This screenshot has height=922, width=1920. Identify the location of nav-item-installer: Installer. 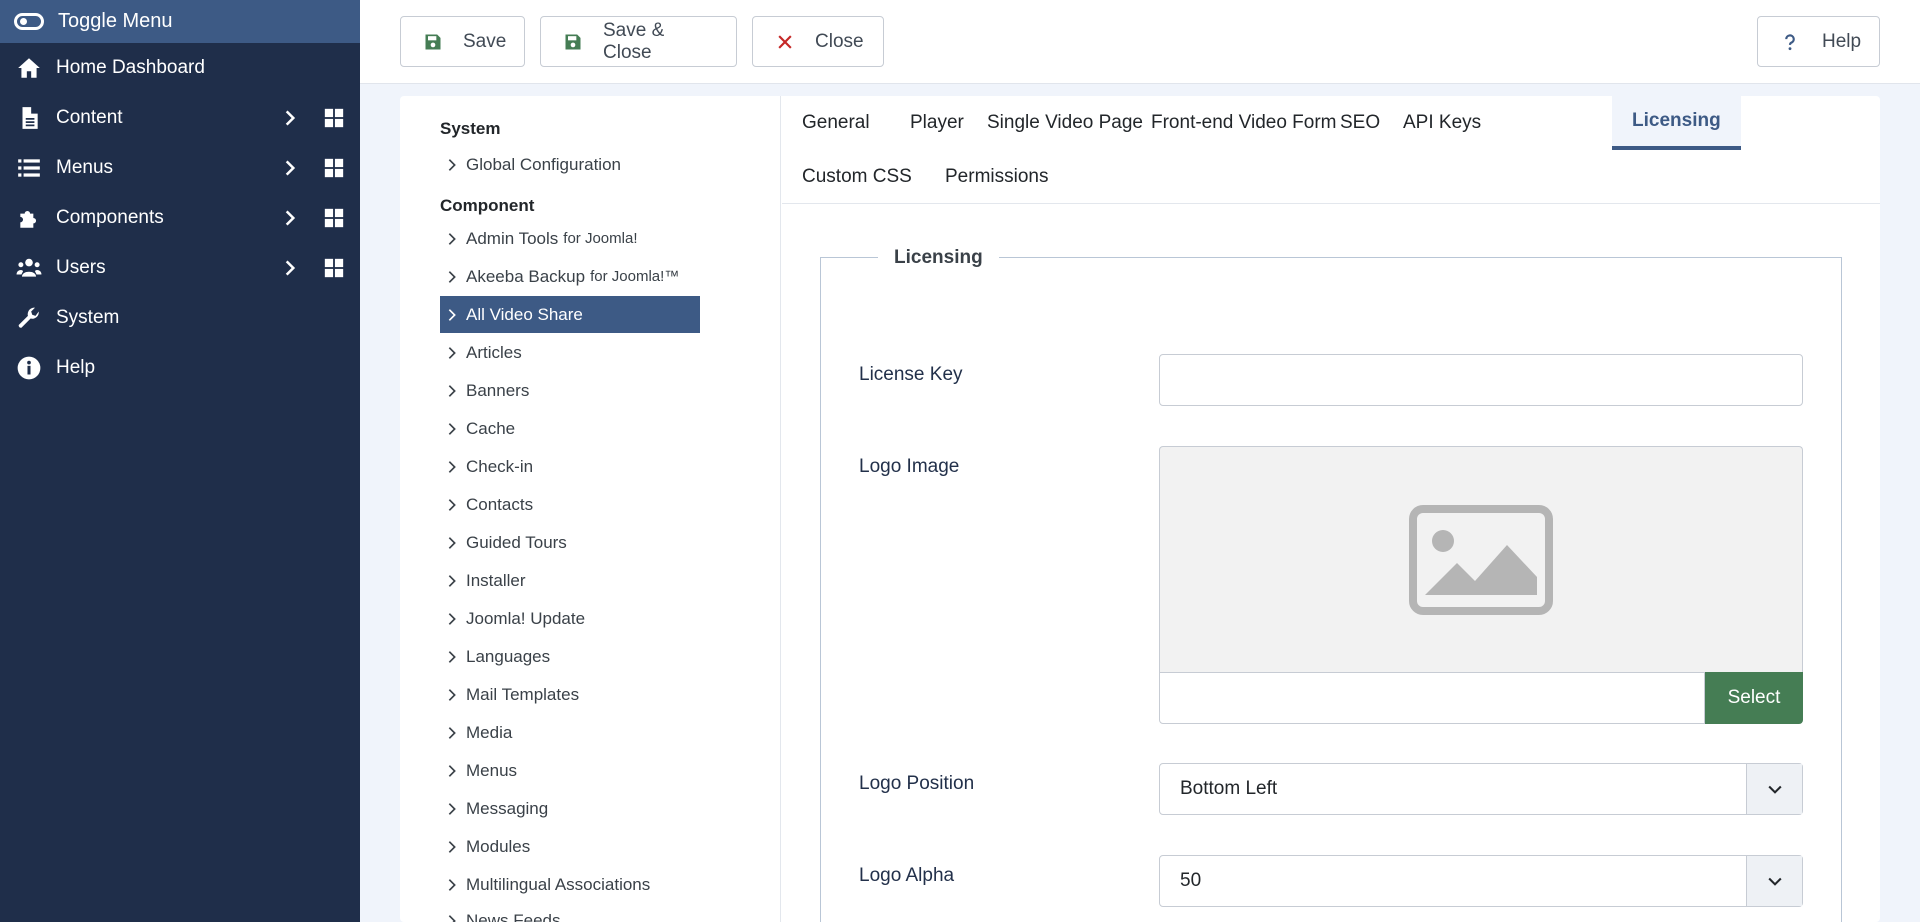
(570, 580).